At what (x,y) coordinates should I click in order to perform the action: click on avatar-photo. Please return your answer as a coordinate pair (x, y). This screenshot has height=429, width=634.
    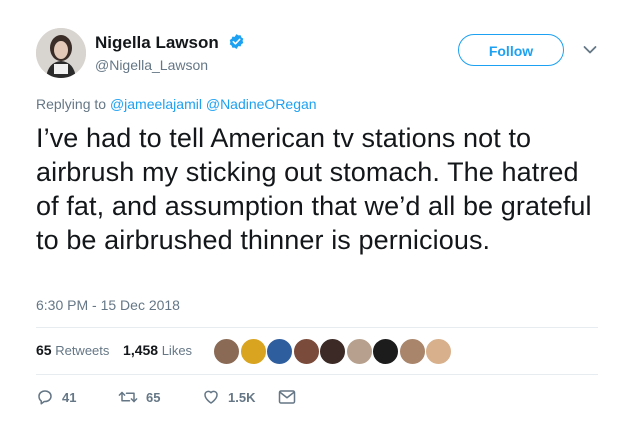
    Looking at the image, I should click on (61, 53).